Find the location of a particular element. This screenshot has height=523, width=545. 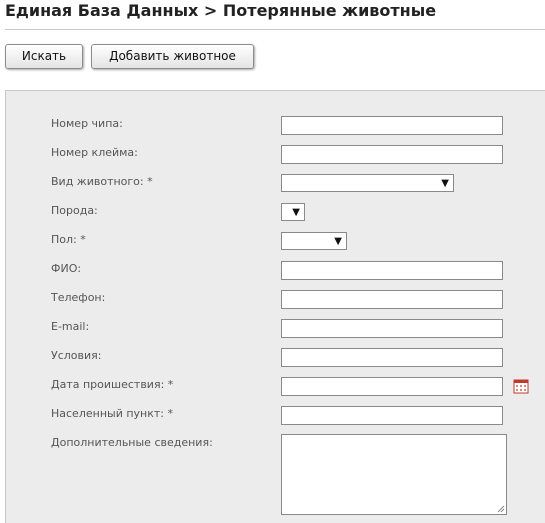

calendar-icon is located at coordinates (521, 386).